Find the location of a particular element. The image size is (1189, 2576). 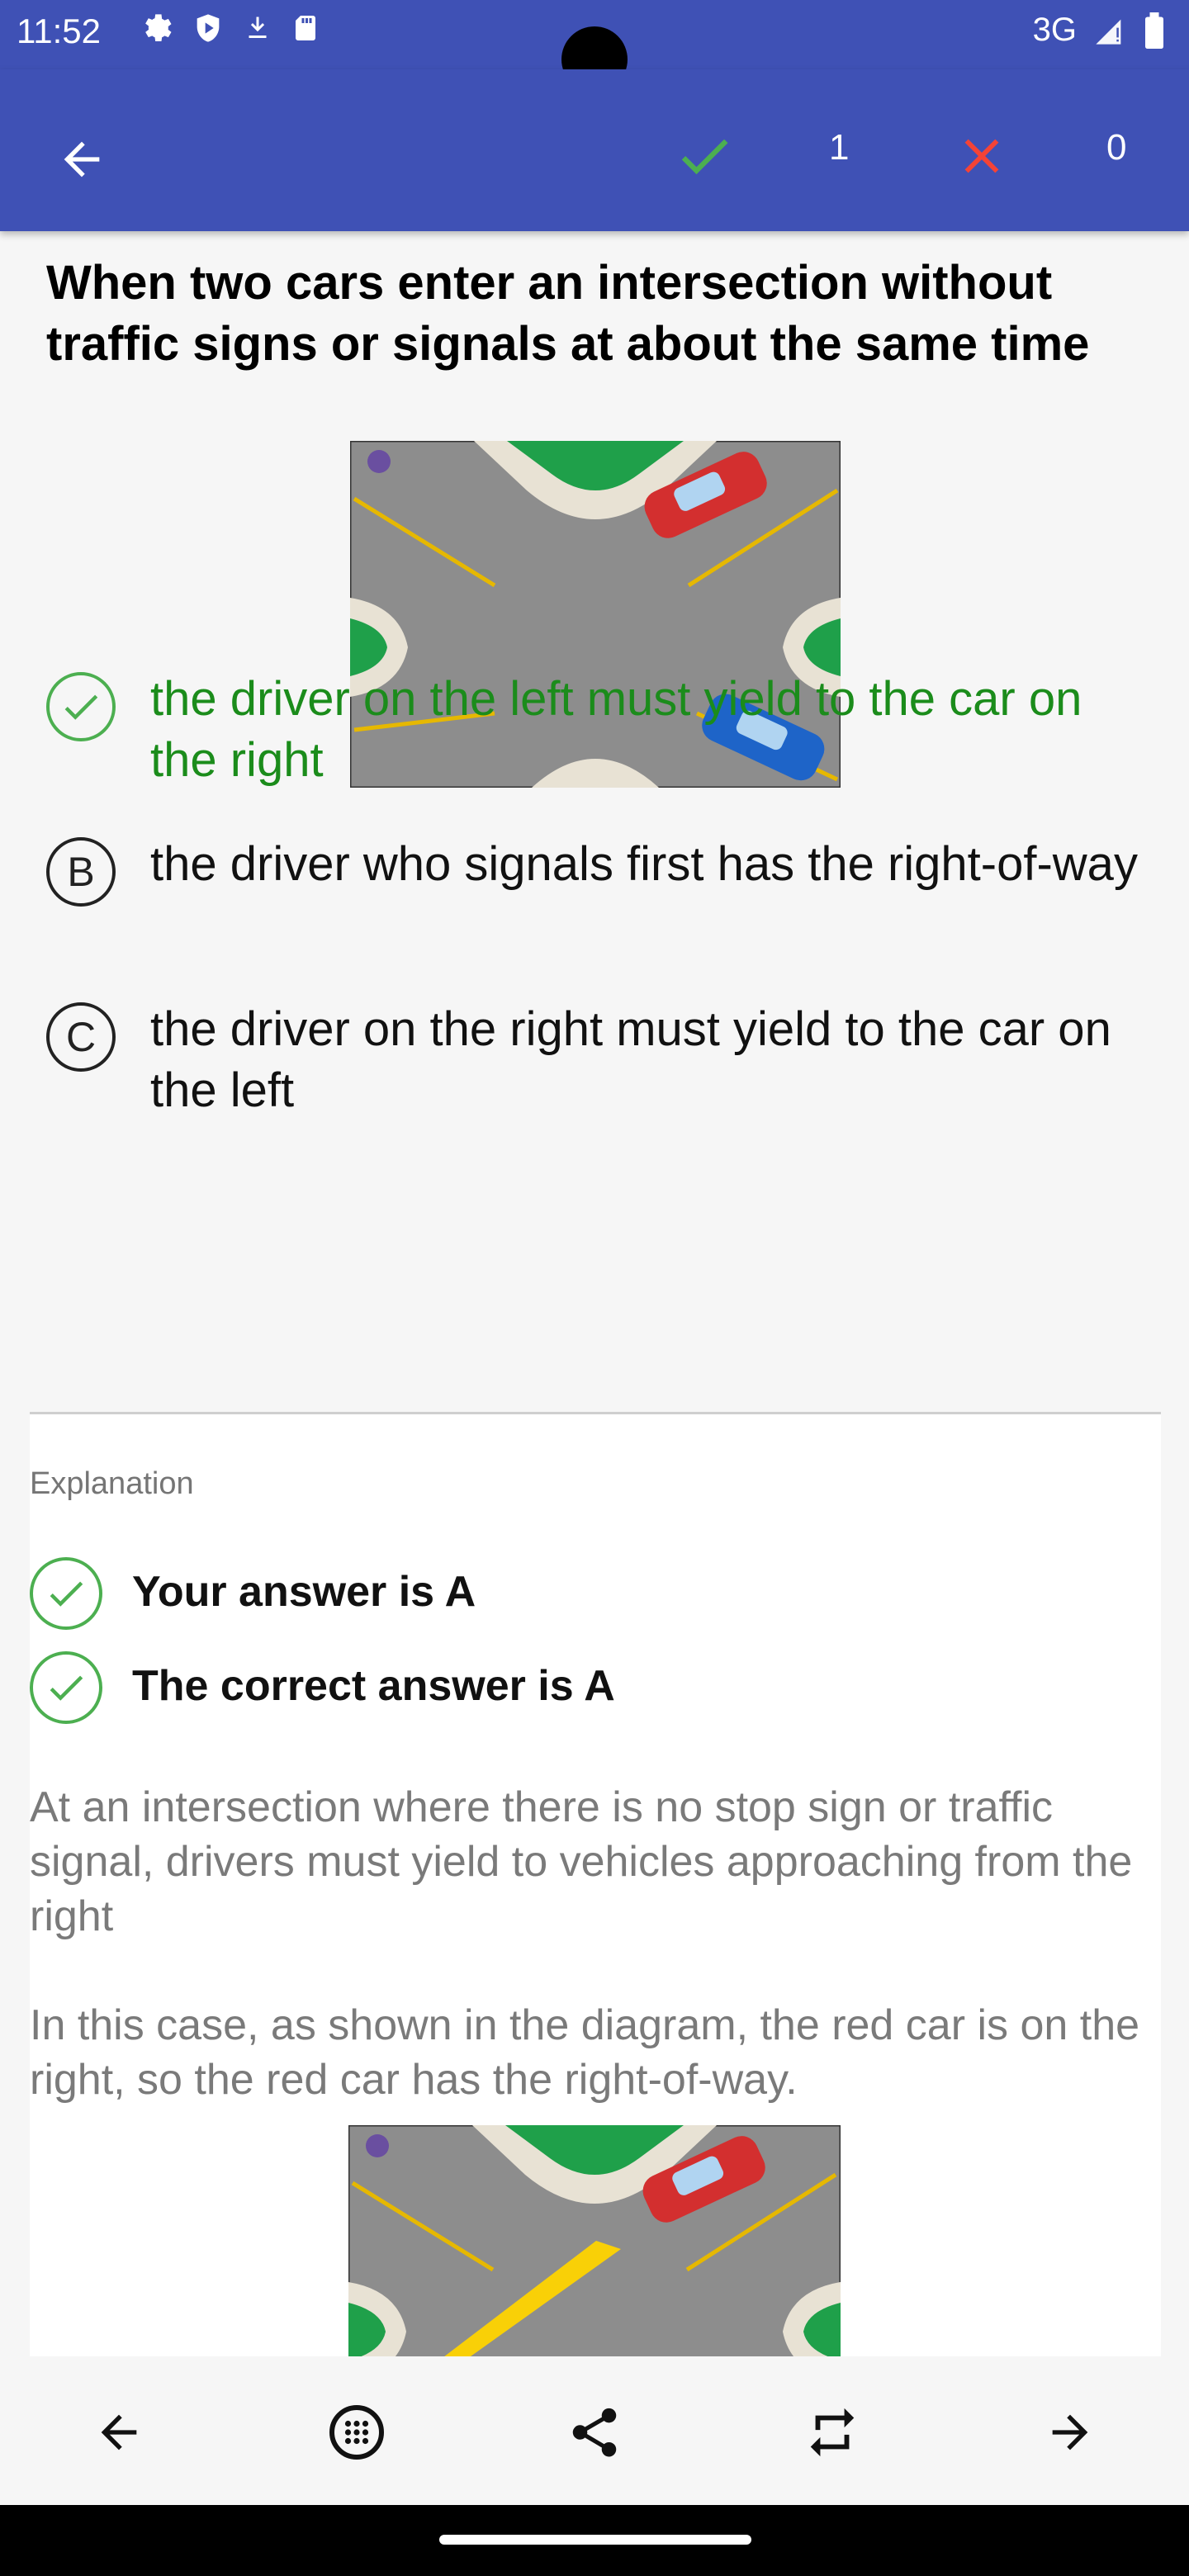

share-button is located at coordinates (594, 2432).